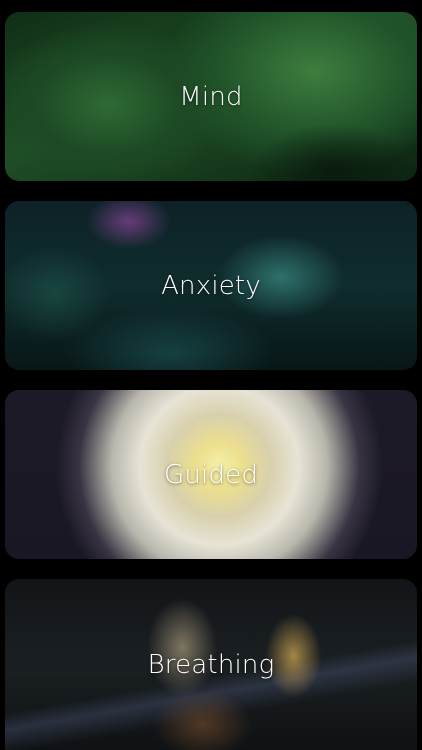  I want to click on category-label-mind: Mind, so click(211, 96).